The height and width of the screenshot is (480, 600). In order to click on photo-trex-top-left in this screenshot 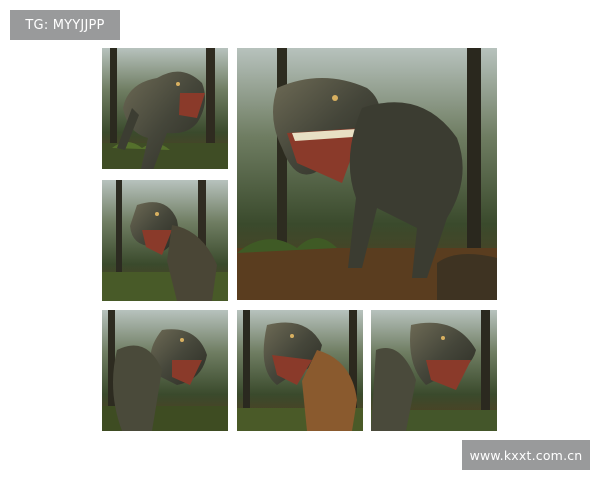, I will do `click(165, 108)`.